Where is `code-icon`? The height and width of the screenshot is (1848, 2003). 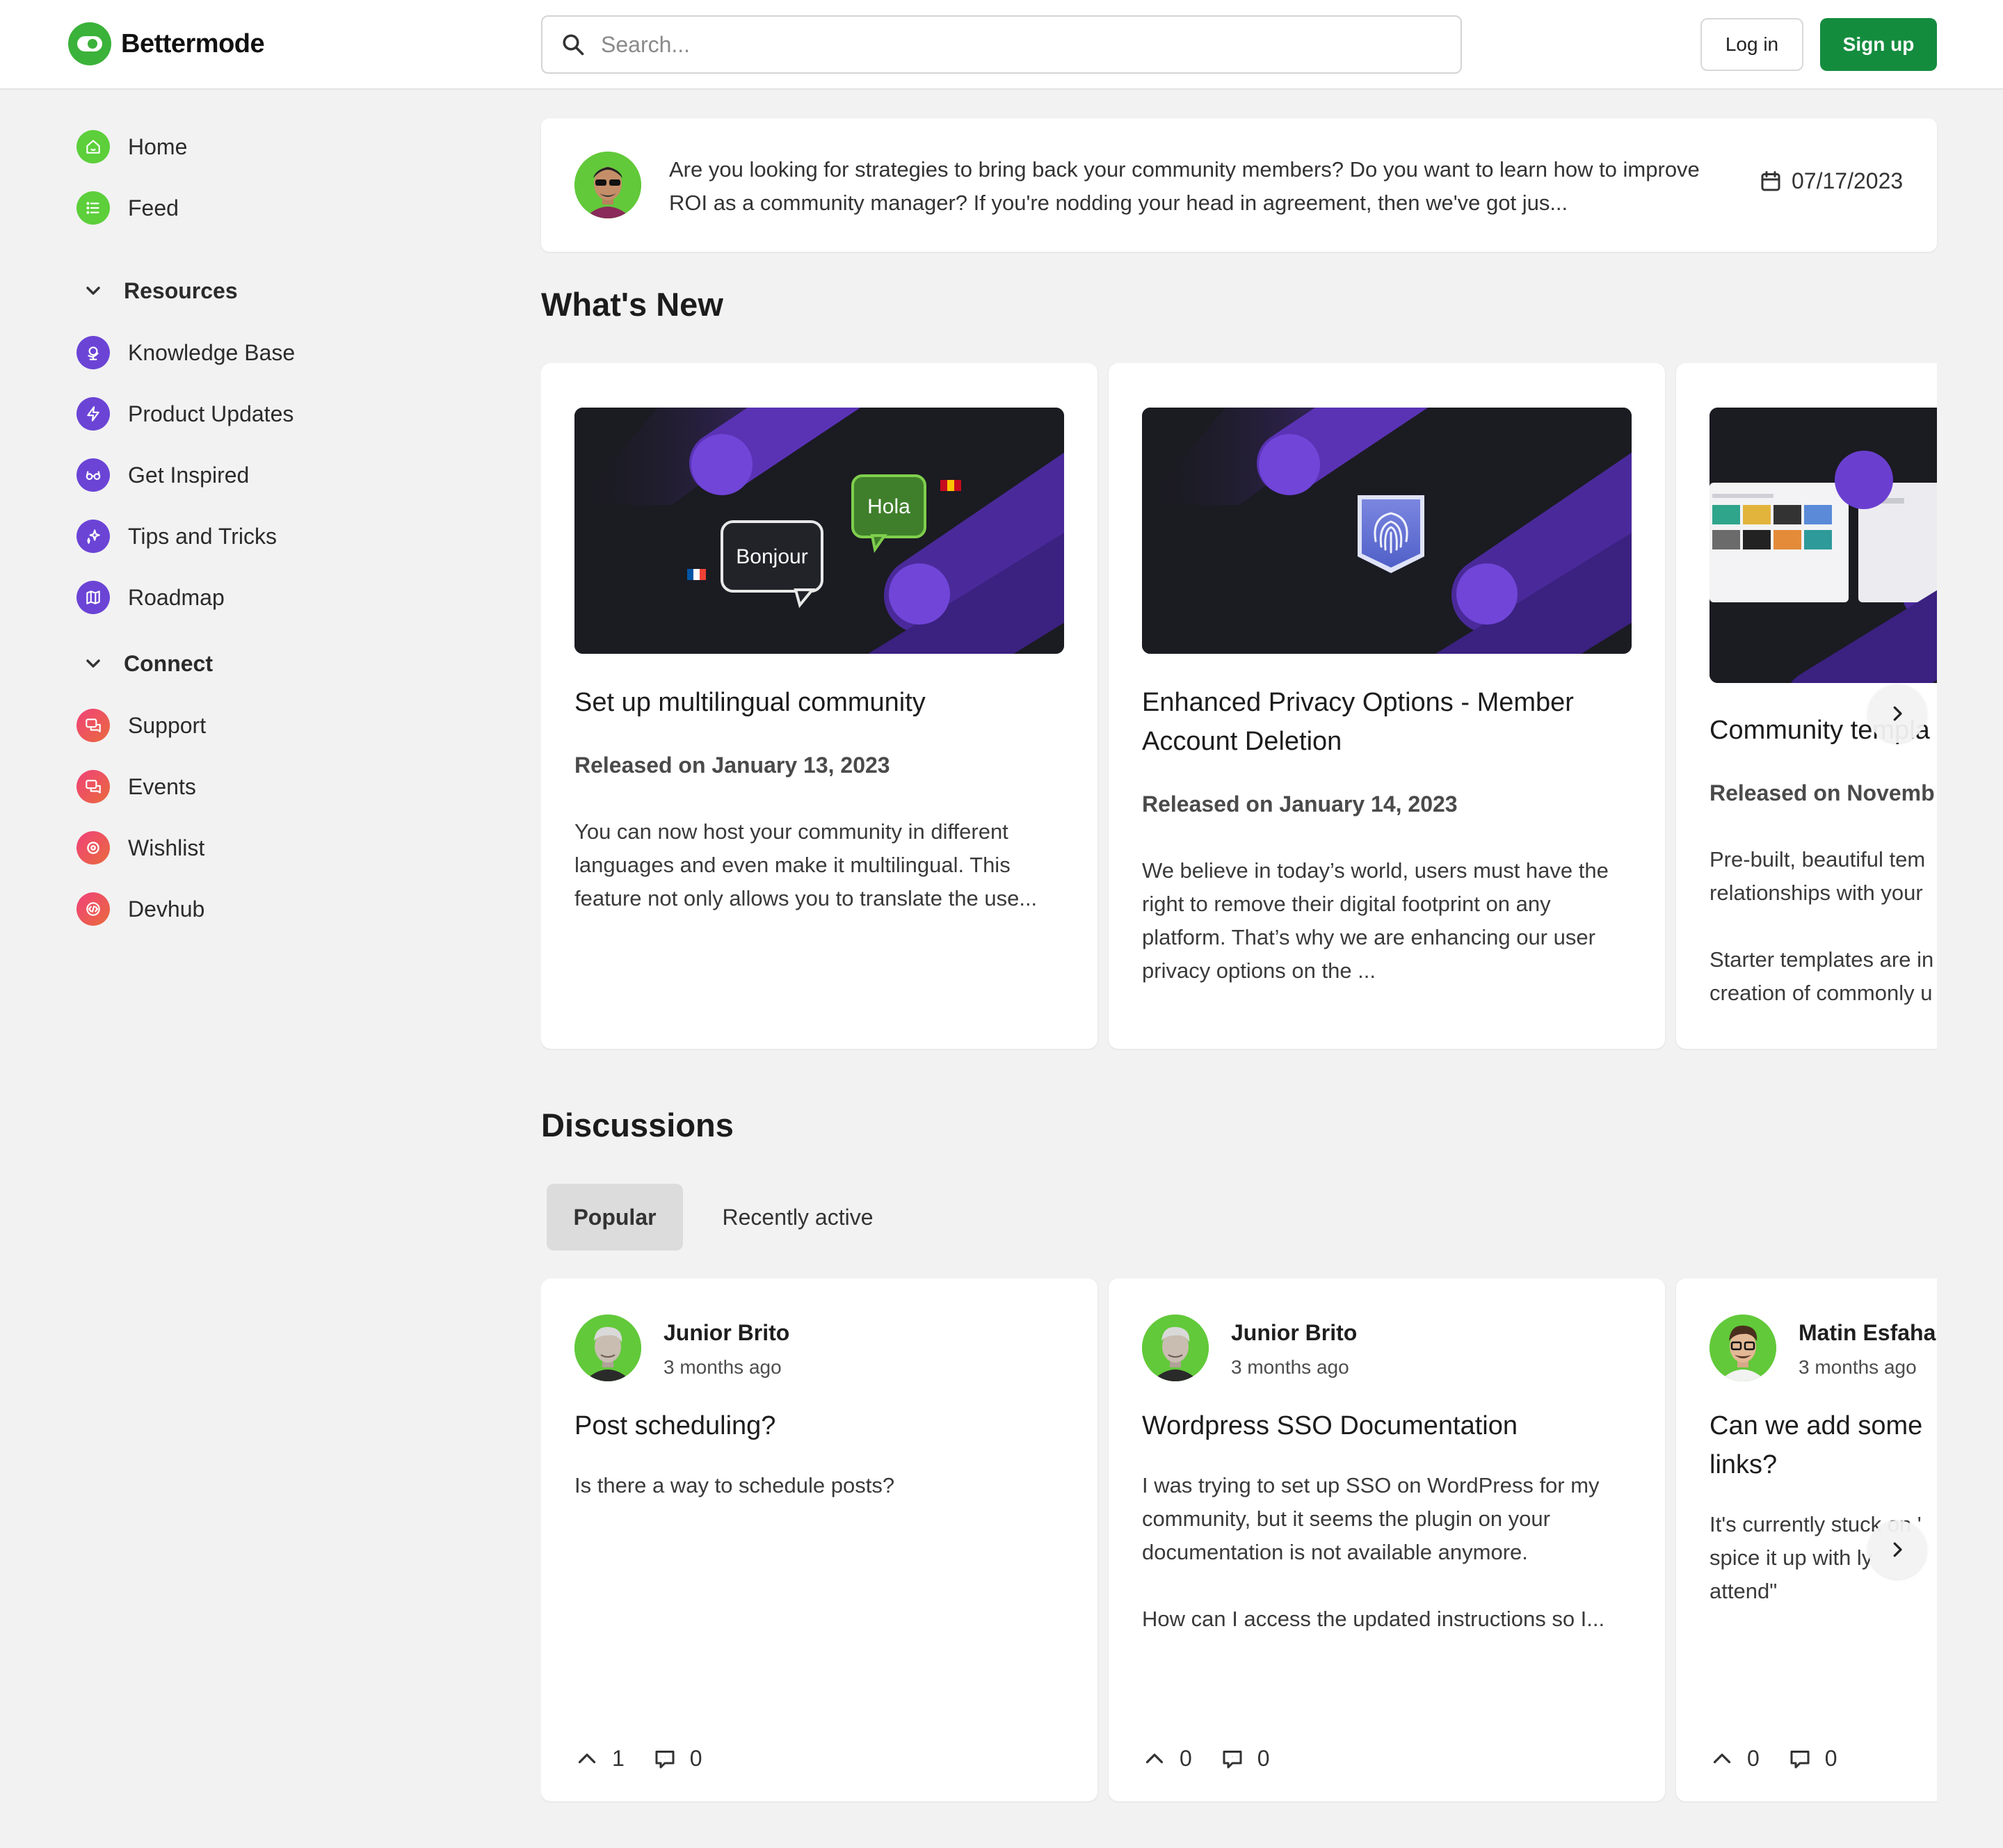 code-icon is located at coordinates (94, 909).